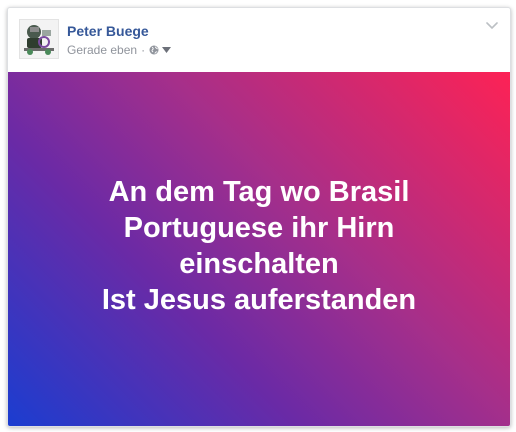 The image size is (516, 432). I want to click on post-text-line: Ist Jesus auferstanden, so click(259, 300).